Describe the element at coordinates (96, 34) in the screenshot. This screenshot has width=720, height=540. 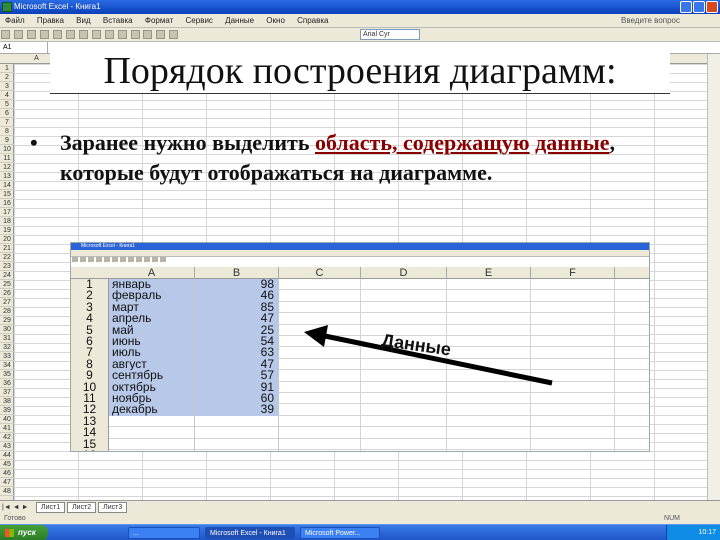
I see `copy-icon` at that location.